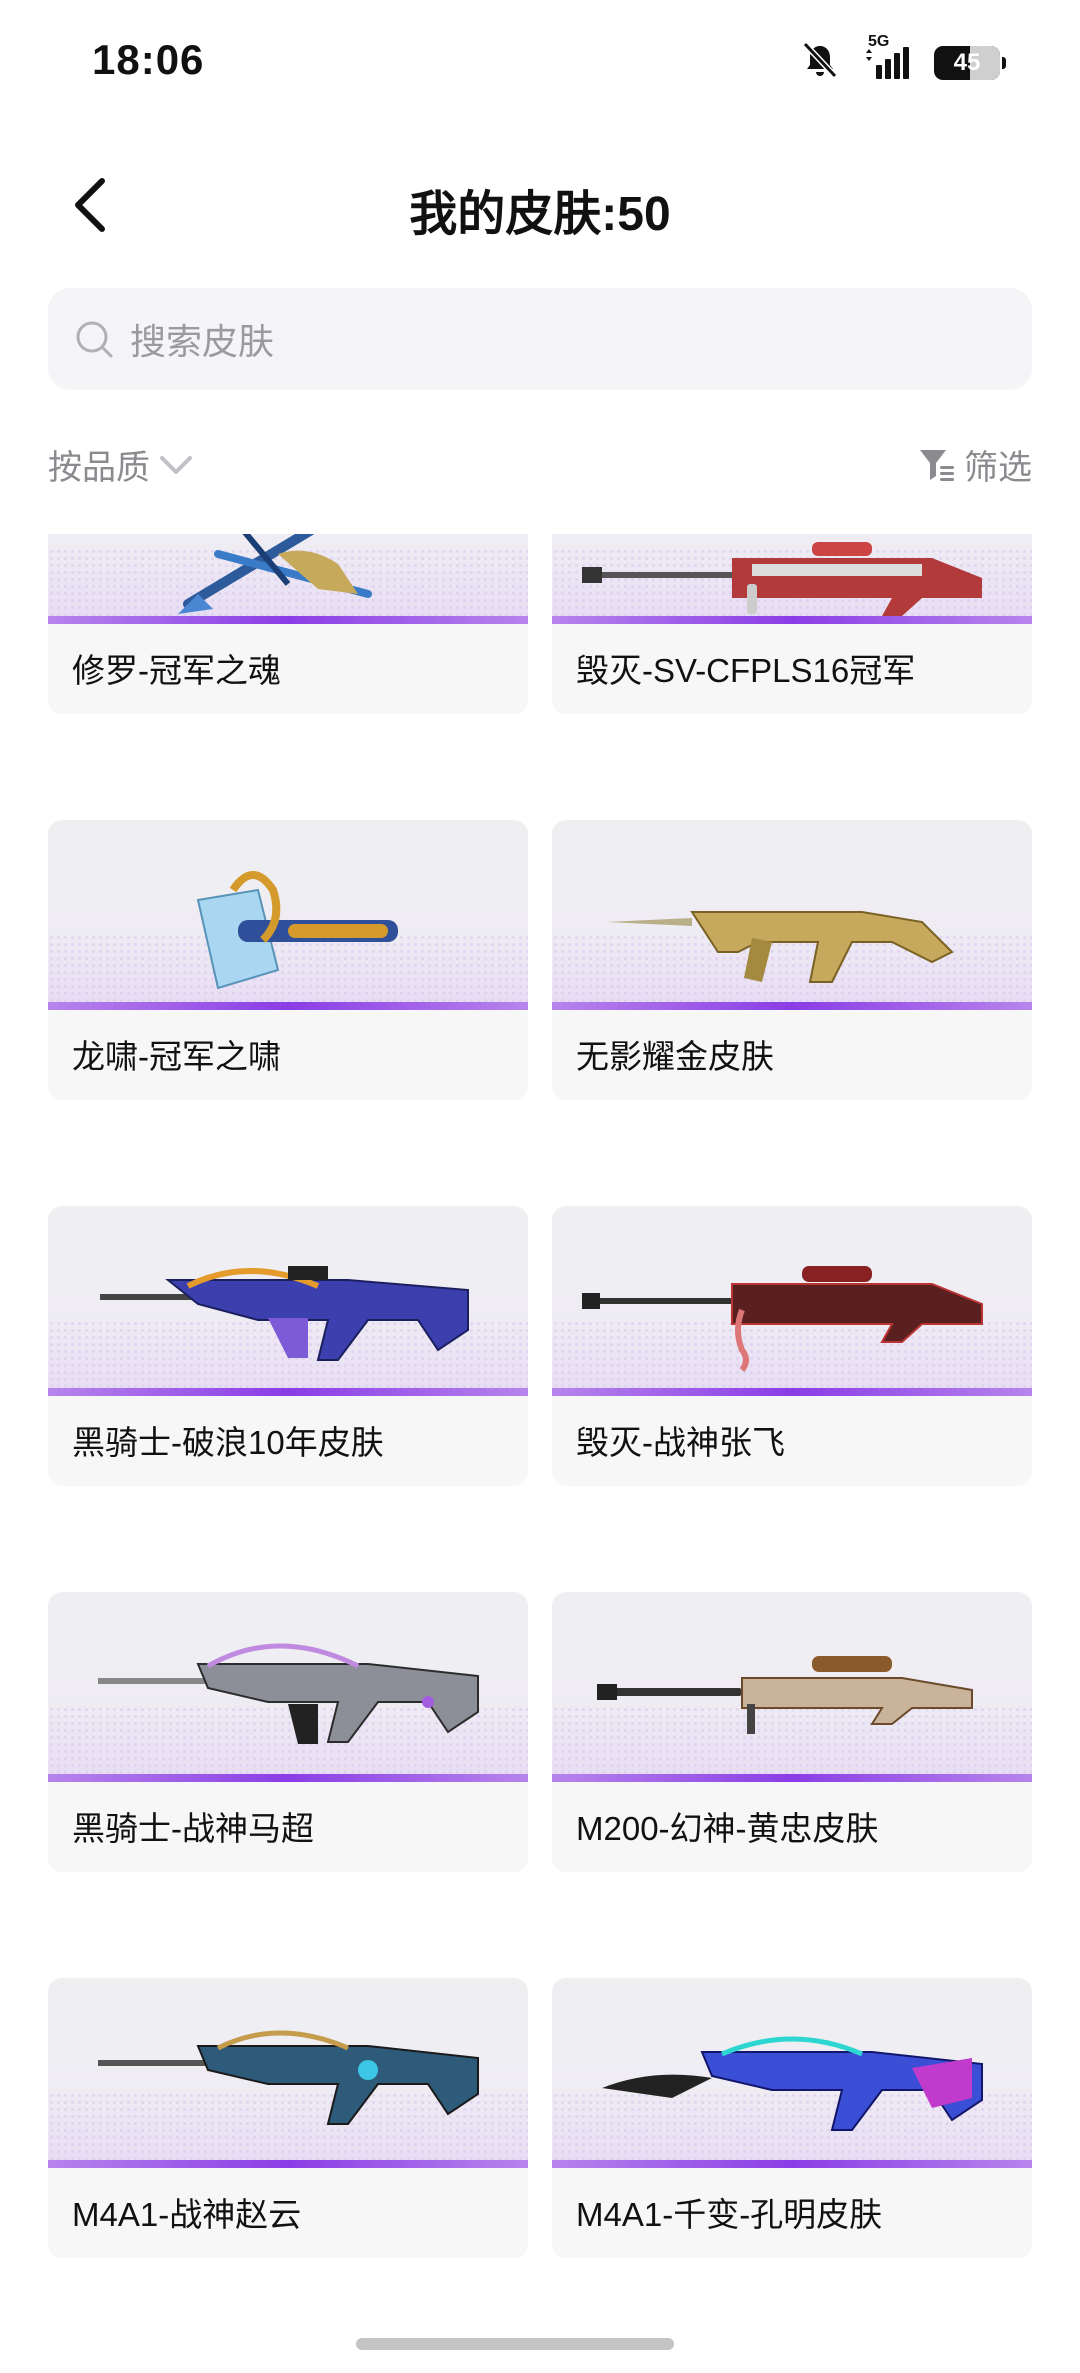 The height and width of the screenshot is (2373, 1080). I want to click on axe-icon, so click(297, 930).